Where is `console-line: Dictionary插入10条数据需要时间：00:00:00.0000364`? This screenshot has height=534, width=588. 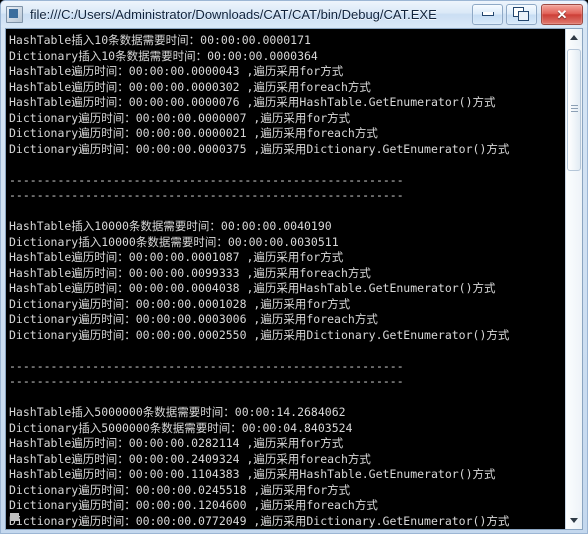
console-line: Dictionary插入10条数据需要时间：00:00:00.0000364 is located at coordinates (163, 55).